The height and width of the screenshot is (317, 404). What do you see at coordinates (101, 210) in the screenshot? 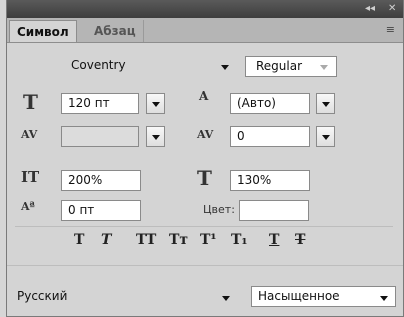
I see `baseline-shift-input: 0 пт` at bounding box center [101, 210].